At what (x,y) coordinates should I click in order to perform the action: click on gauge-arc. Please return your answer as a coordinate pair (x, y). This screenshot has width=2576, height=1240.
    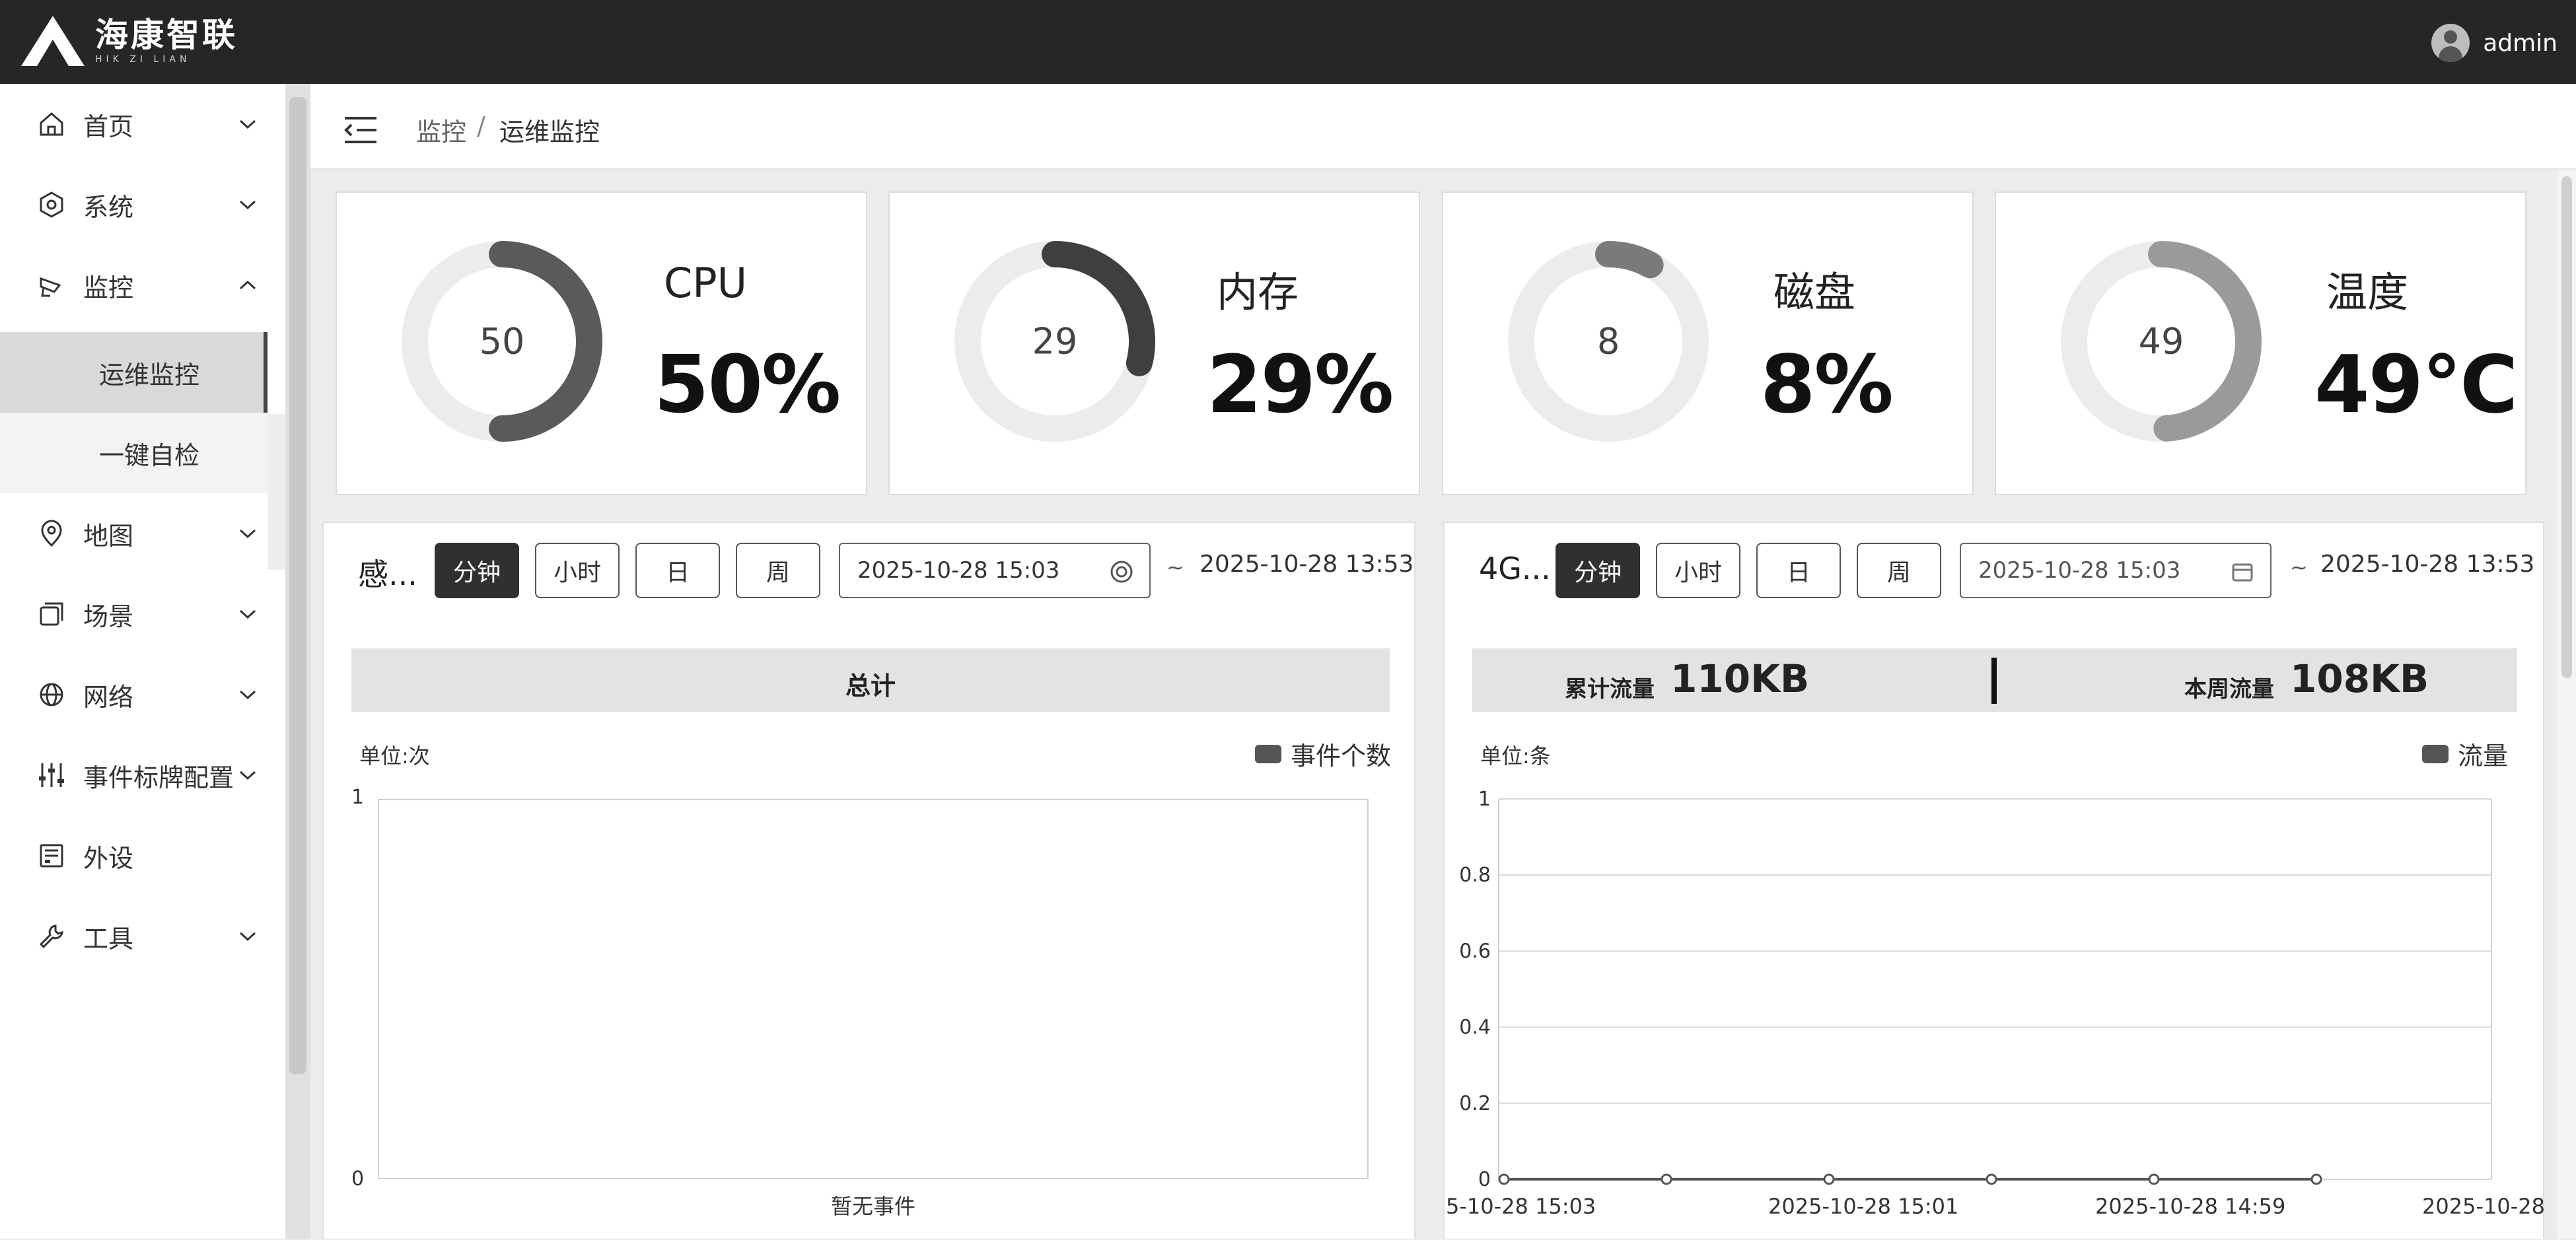
    Looking at the image, I should click on (1630, 260).